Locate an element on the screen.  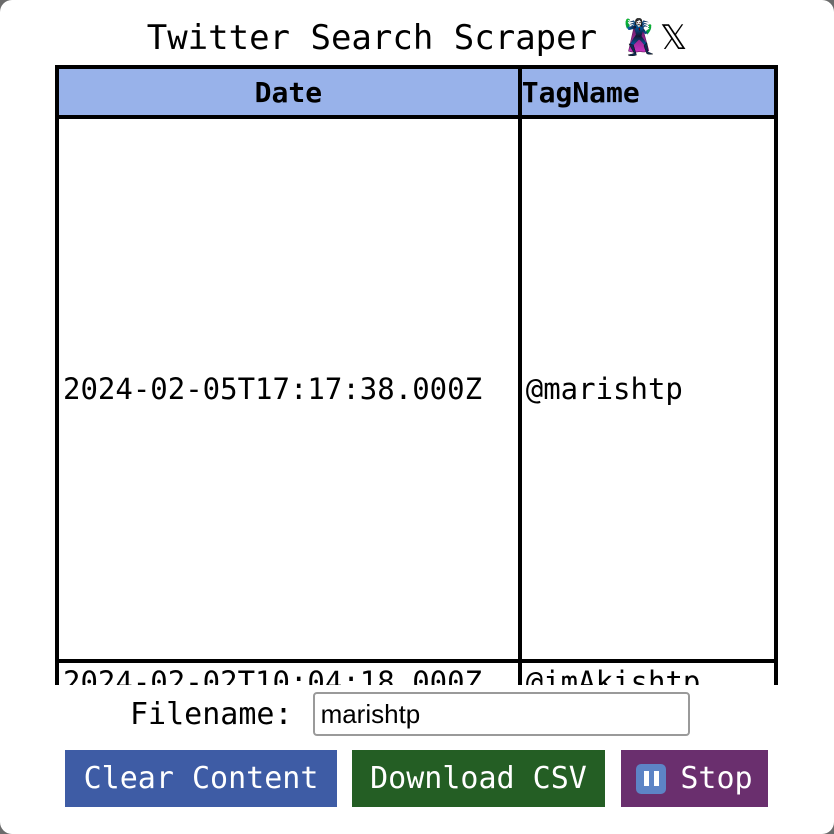
clear-content-label: Clear Content is located at coordinates (201, 778).